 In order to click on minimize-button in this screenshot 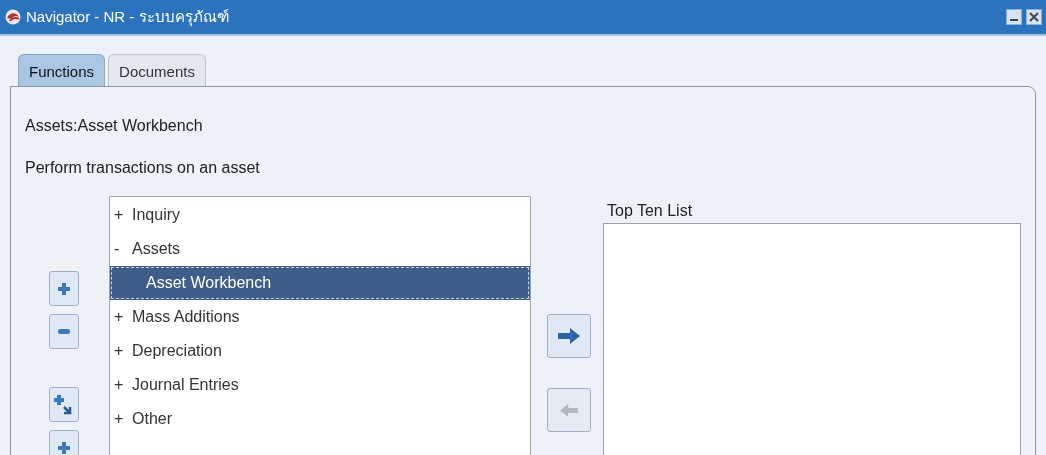, I will do `click(1014, 17)`.